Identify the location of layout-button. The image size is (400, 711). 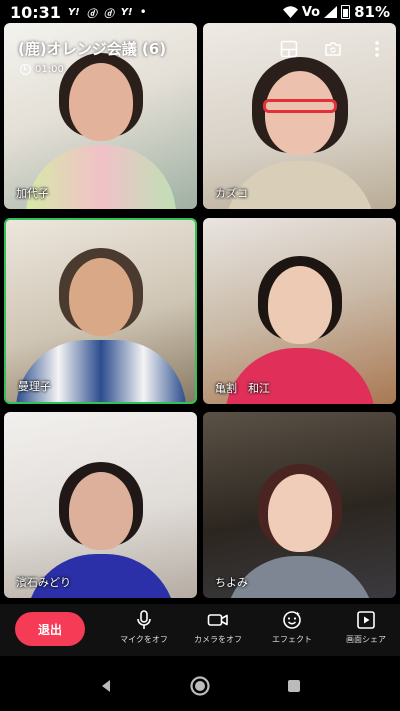
(289, 49).